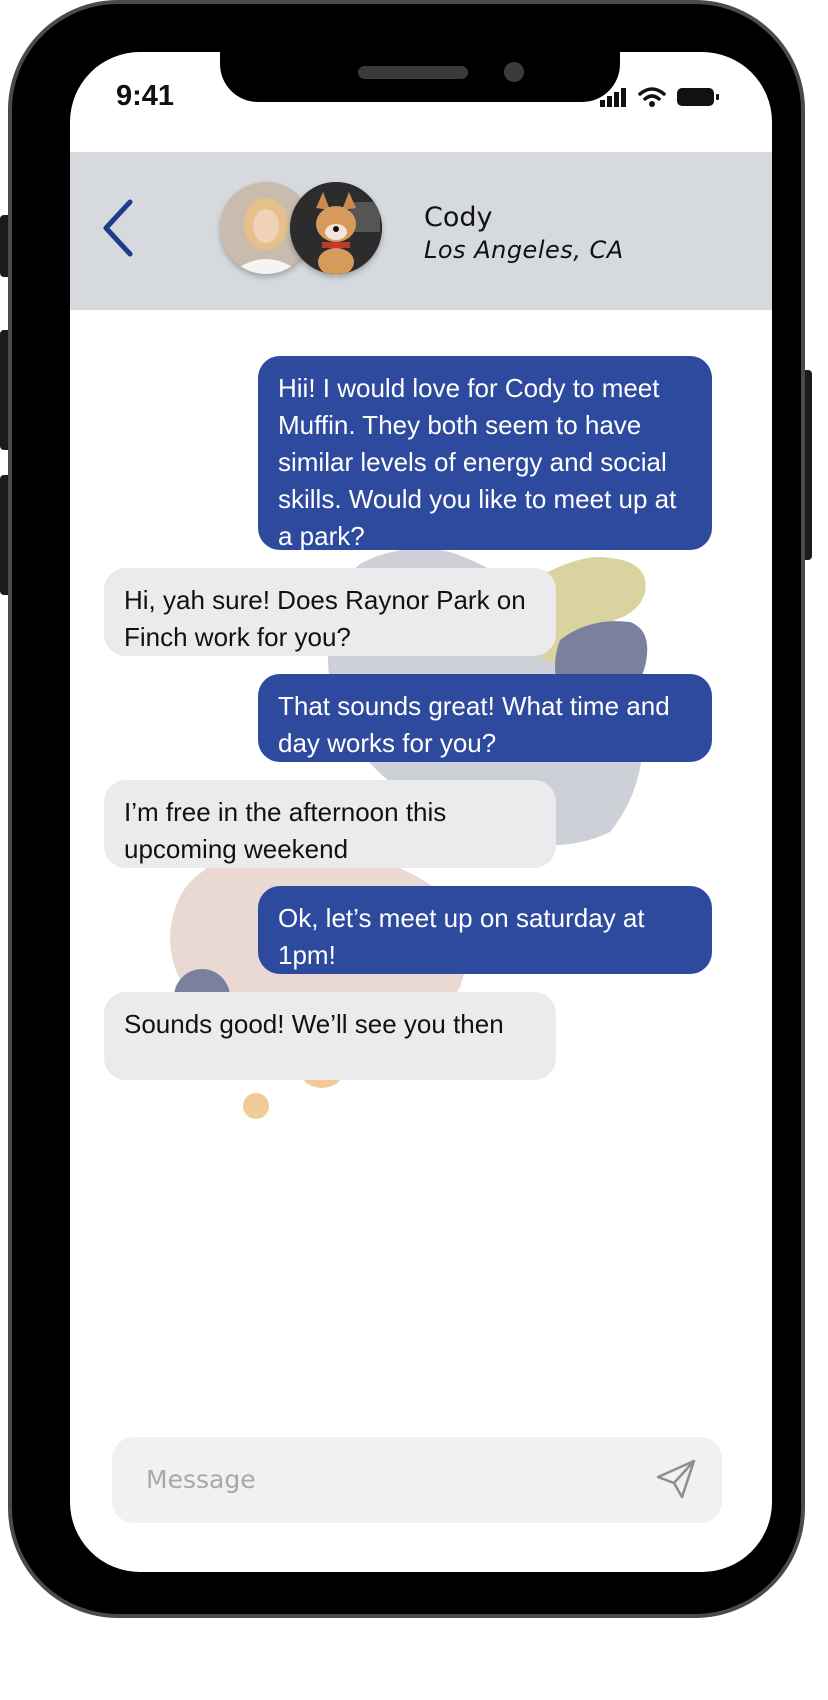  I want to click on status-icons, so click(660, 97).